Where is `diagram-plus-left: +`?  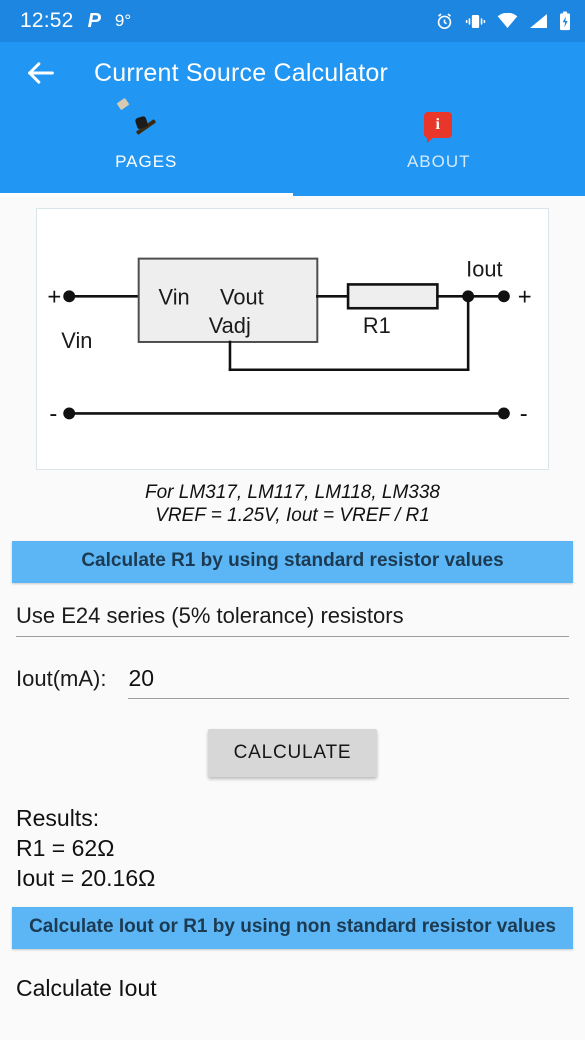
diagram-plus-left: + is located at coordinates (54, 296).